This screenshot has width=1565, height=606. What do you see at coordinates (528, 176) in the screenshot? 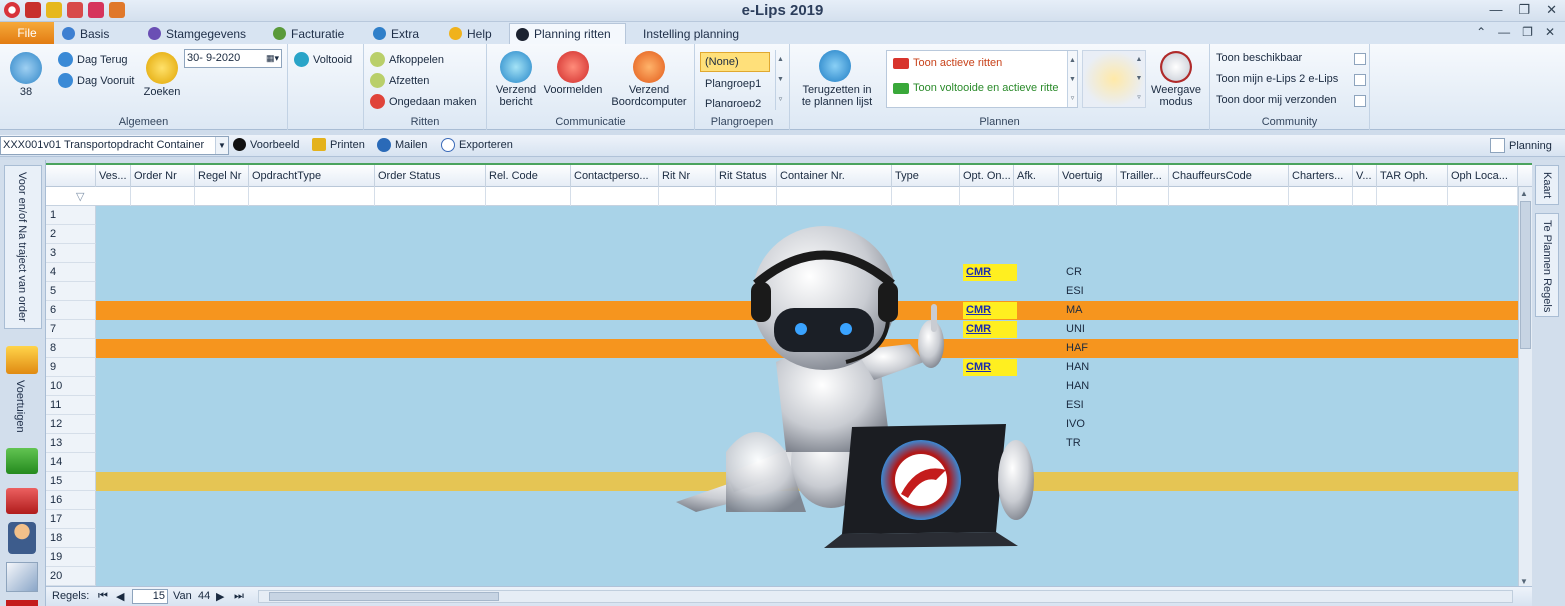
I see `column-header: Rel. Code` at bounding box center [528, 176].